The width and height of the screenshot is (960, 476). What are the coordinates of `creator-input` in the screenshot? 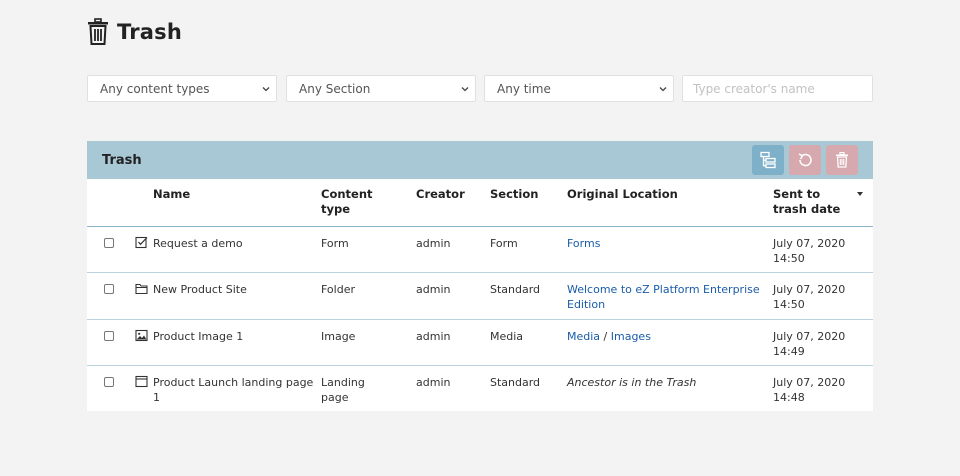 It's located at (776, 88).